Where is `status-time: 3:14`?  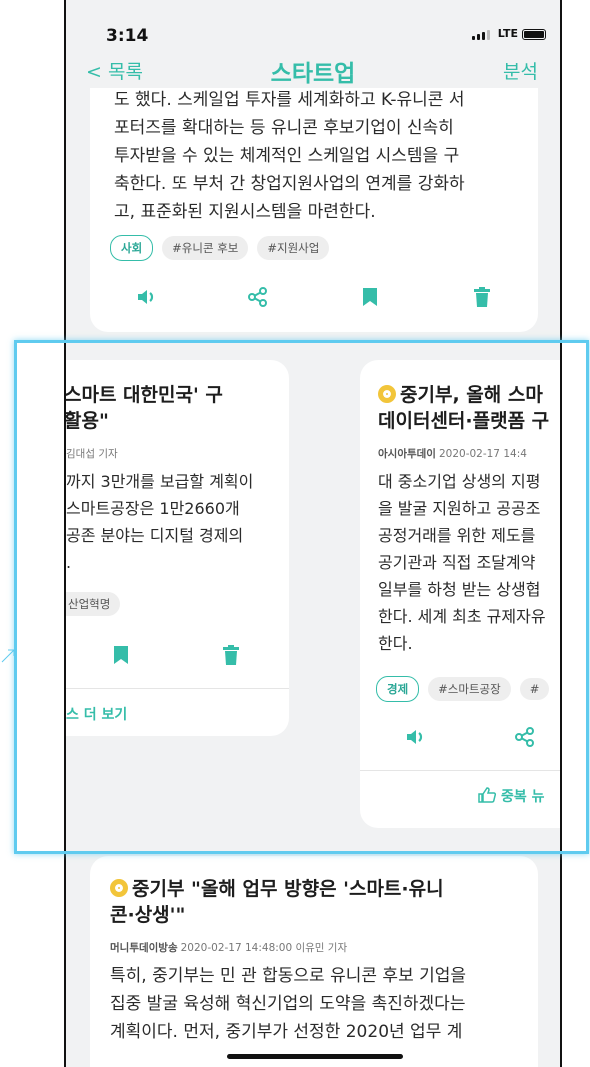 status-time: 3:14 is located at coordinates (127, 36).